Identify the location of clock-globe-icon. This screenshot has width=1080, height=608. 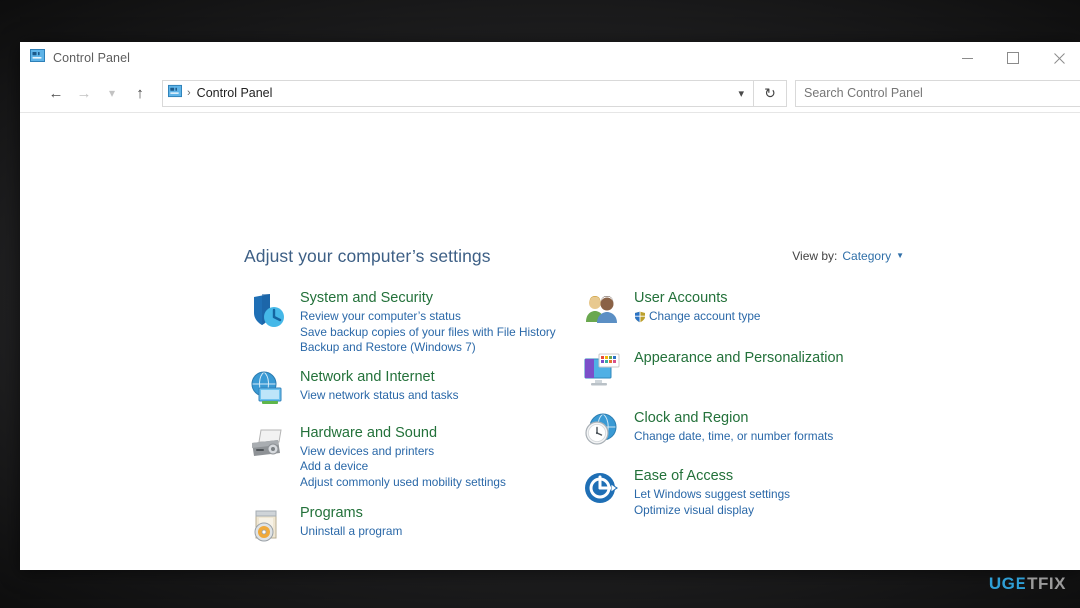
(604, 430).